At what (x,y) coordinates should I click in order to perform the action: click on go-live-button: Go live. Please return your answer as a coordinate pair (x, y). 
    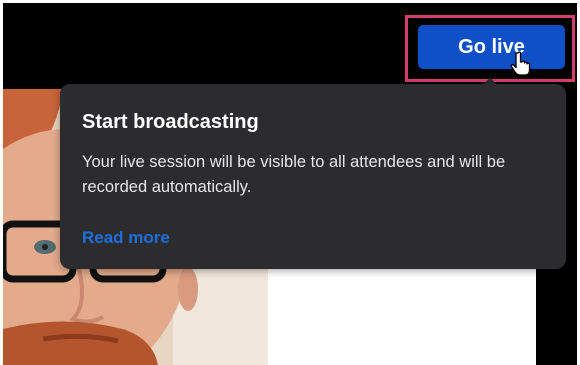
    Looking at the image, I should click on (491, 47).